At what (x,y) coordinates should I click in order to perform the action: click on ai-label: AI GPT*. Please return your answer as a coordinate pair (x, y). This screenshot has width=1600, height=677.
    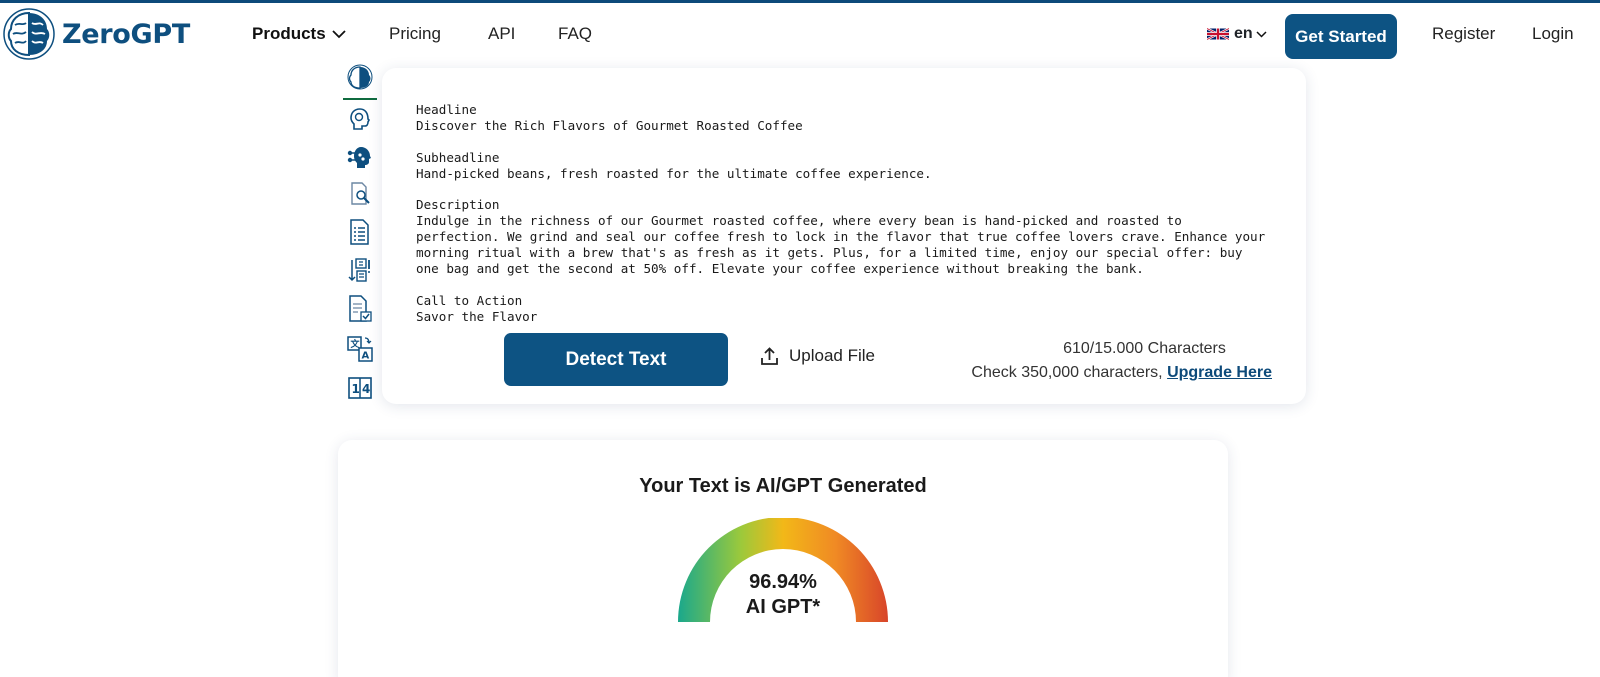
    Looking at the image, I should click on (783, 607).